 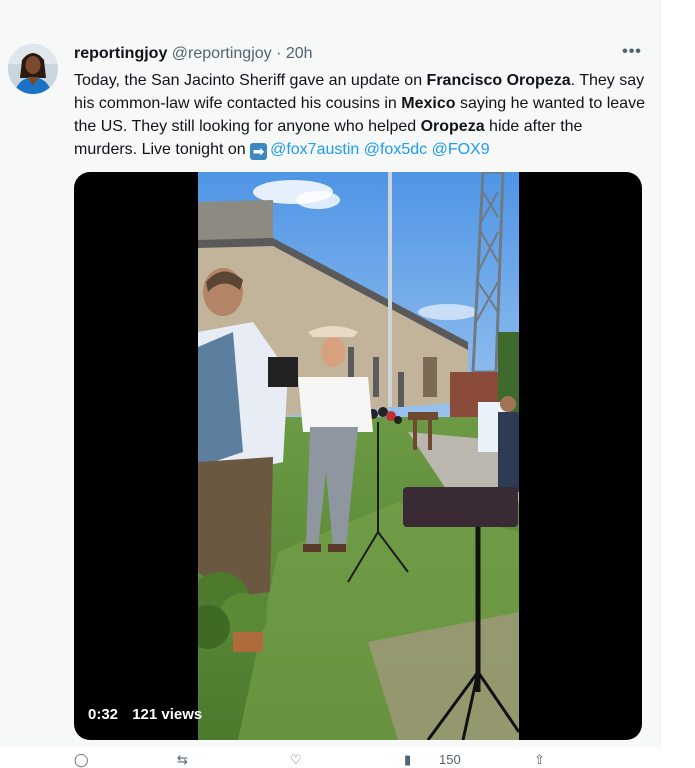 What do you see at coordinates (361, 759) in the screenshot?
I see `tweet-actions: ◯ ⇆ ♡ ▮ 150 ⇧` at bounding box center [361, 759].